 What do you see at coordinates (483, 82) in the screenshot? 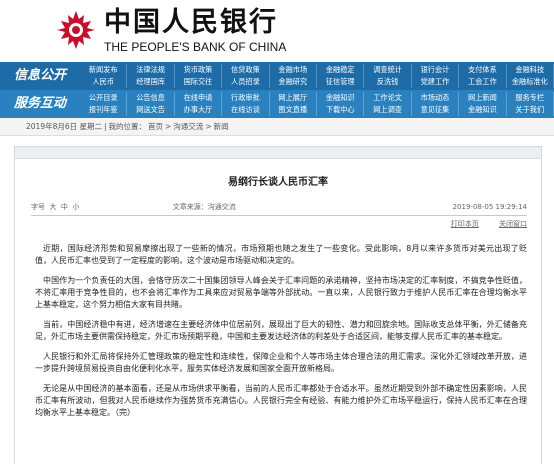
I see `info-item: 工会工作` at bounding box center [483, 82].